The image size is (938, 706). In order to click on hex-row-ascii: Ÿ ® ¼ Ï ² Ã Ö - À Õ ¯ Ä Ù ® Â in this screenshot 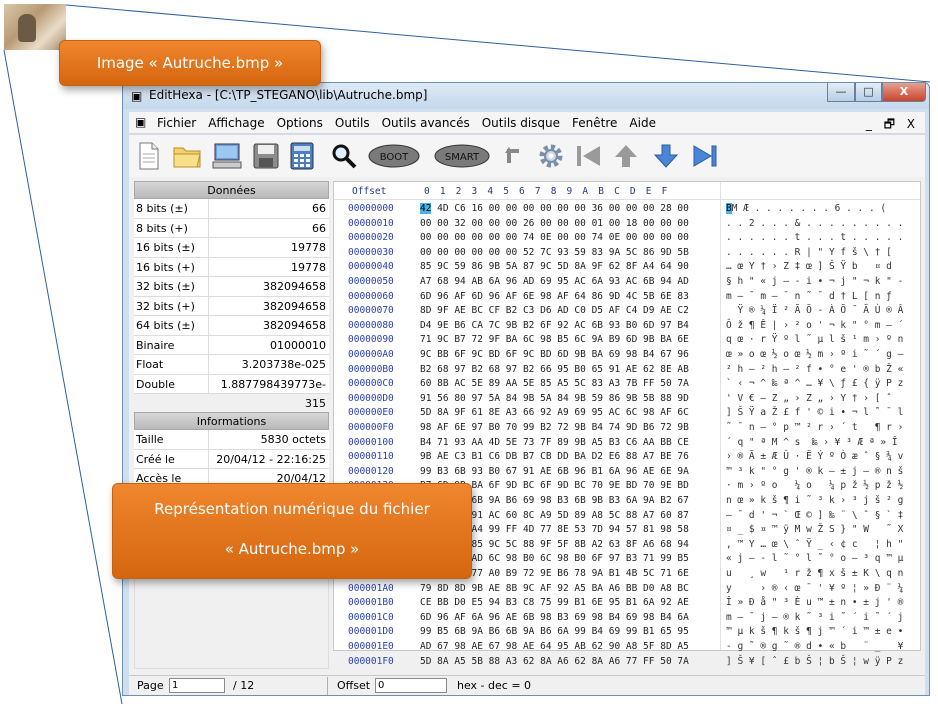, I will do `click(814, 310)`.